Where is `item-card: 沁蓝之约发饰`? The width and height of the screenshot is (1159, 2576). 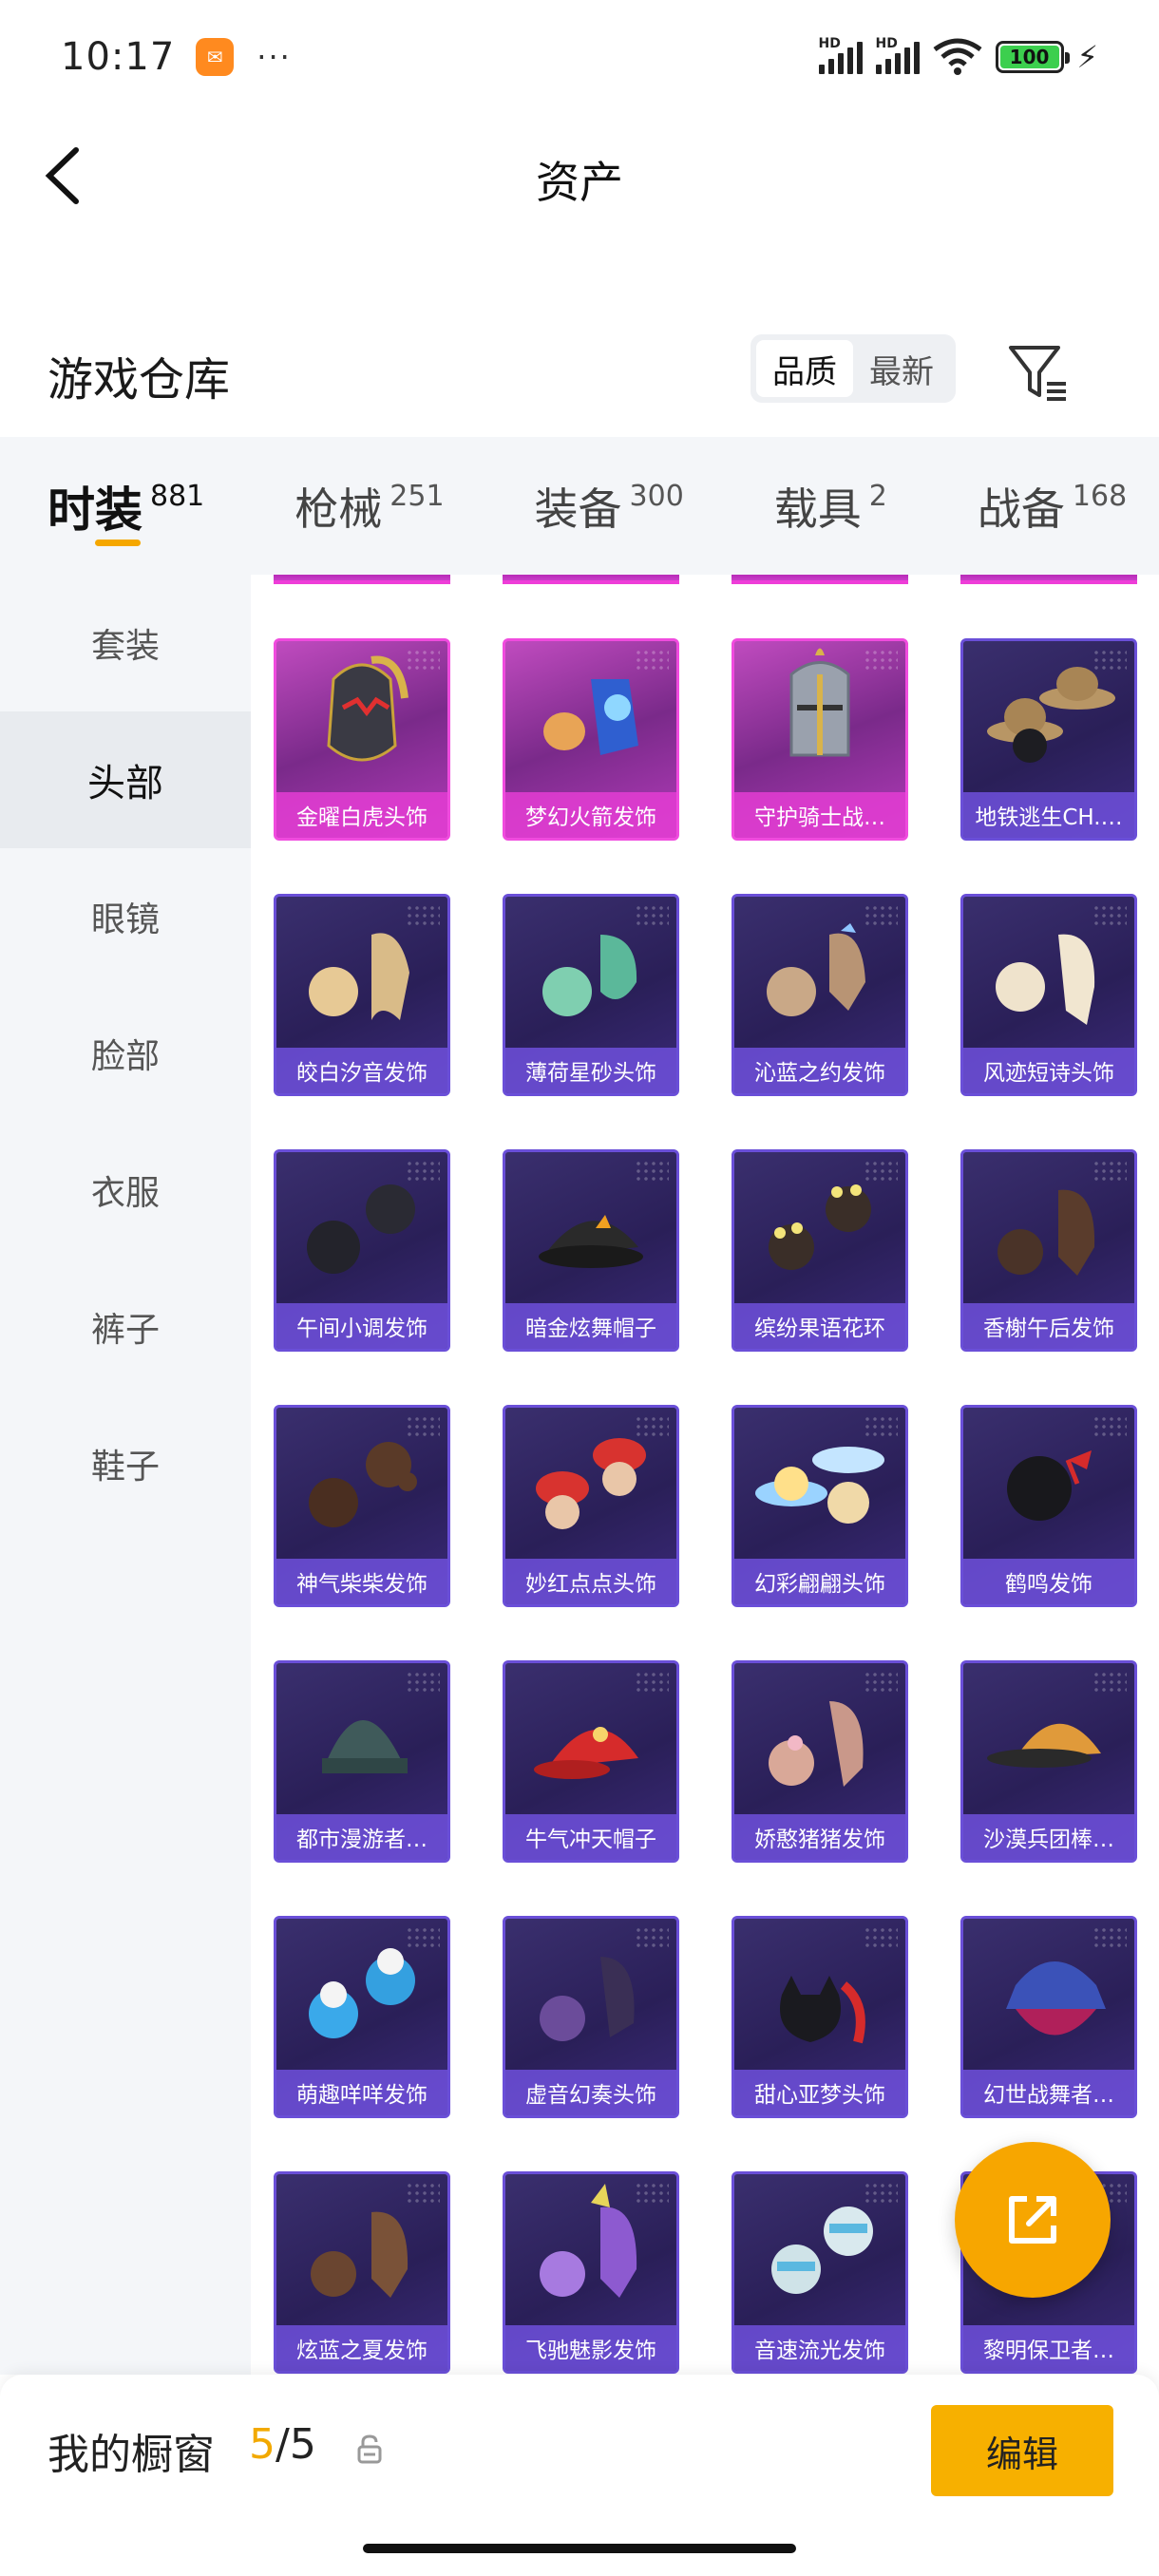 item-card: 沁蓝之约发饰 is located at coordinates (820, 995).